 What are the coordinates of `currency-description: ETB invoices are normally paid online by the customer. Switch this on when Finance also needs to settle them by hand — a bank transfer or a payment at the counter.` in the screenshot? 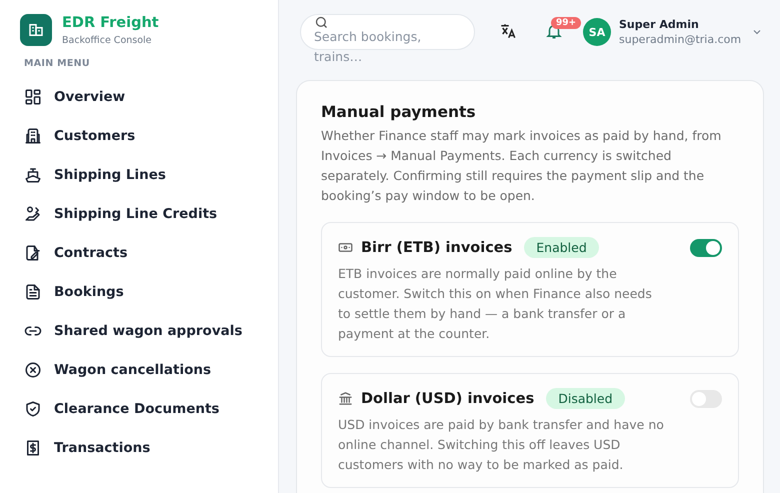 It's located at (495, 304).